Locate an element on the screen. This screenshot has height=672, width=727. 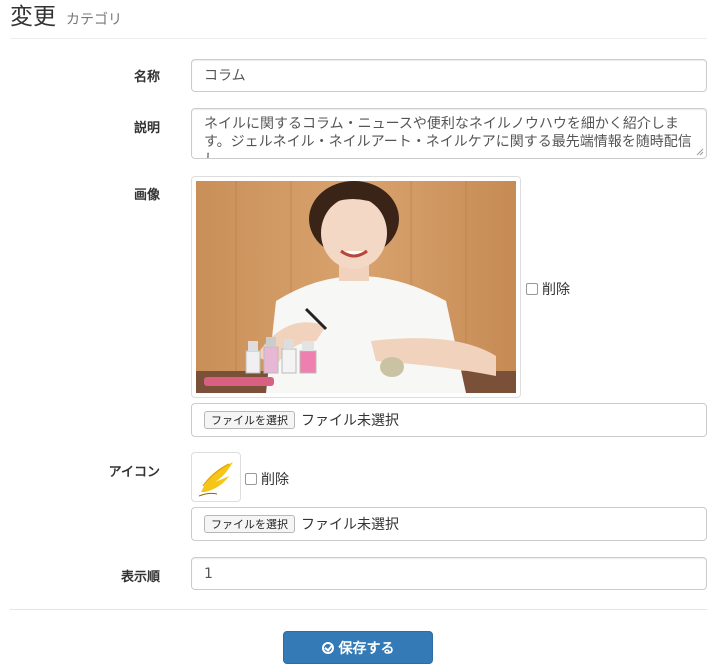
icon-delete-checkbox is located at coordinates (251, 479).